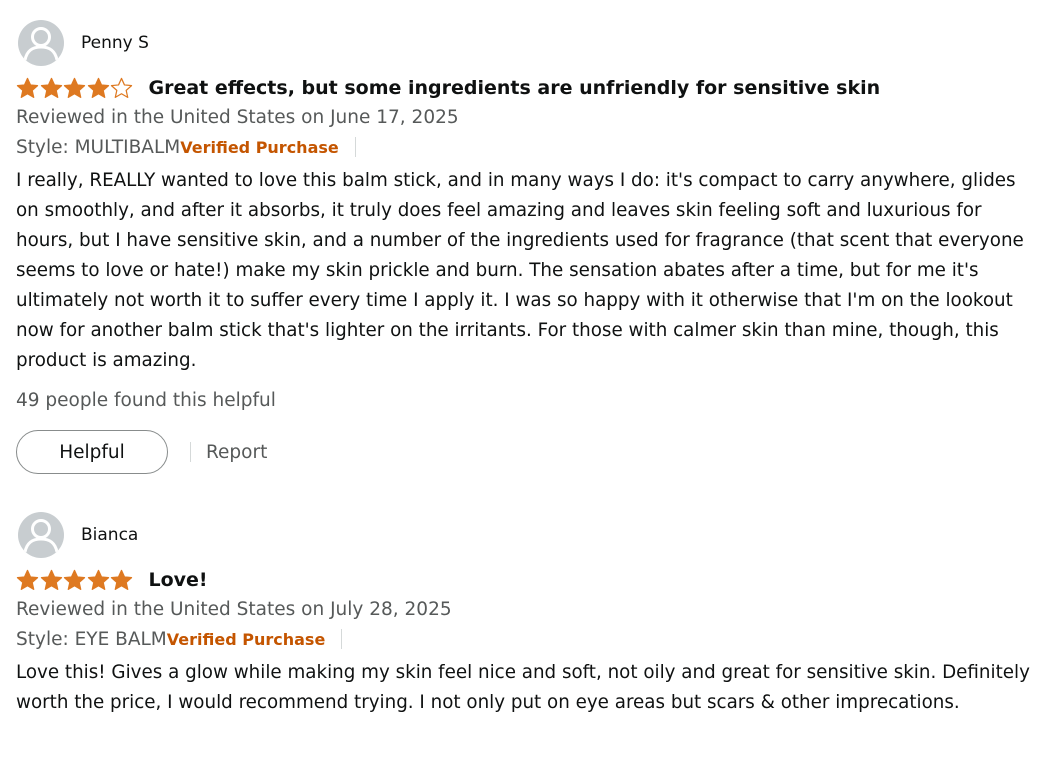 The width and height of the screenshot is (1039, 760). I want to click on reviewer-profile: Penny S, so click(527, 43).